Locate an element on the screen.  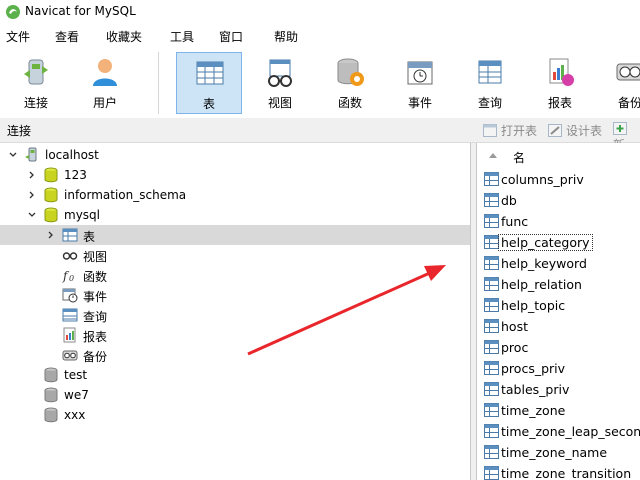
pane-splitter is located at coordinates (473, 311).